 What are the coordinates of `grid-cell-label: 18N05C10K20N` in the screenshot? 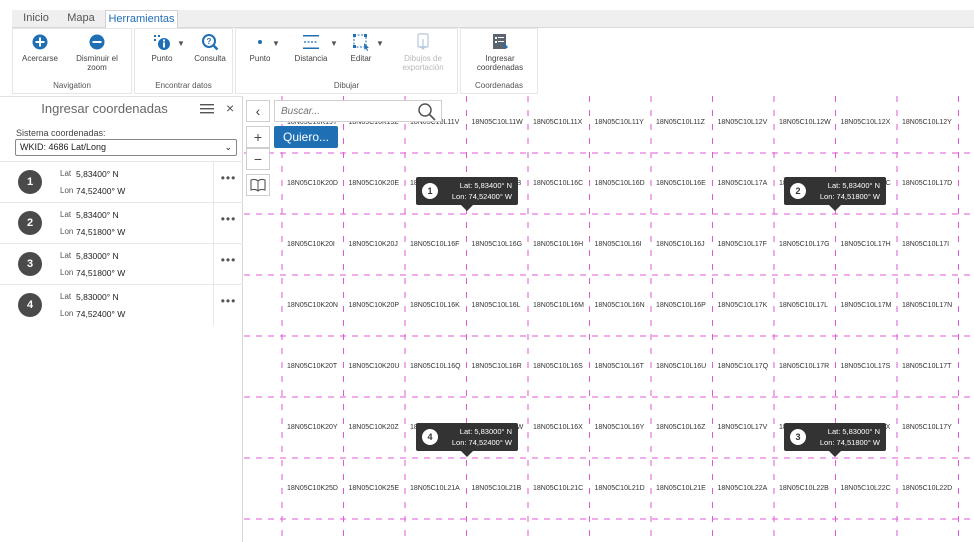 It's located at (312, 305).